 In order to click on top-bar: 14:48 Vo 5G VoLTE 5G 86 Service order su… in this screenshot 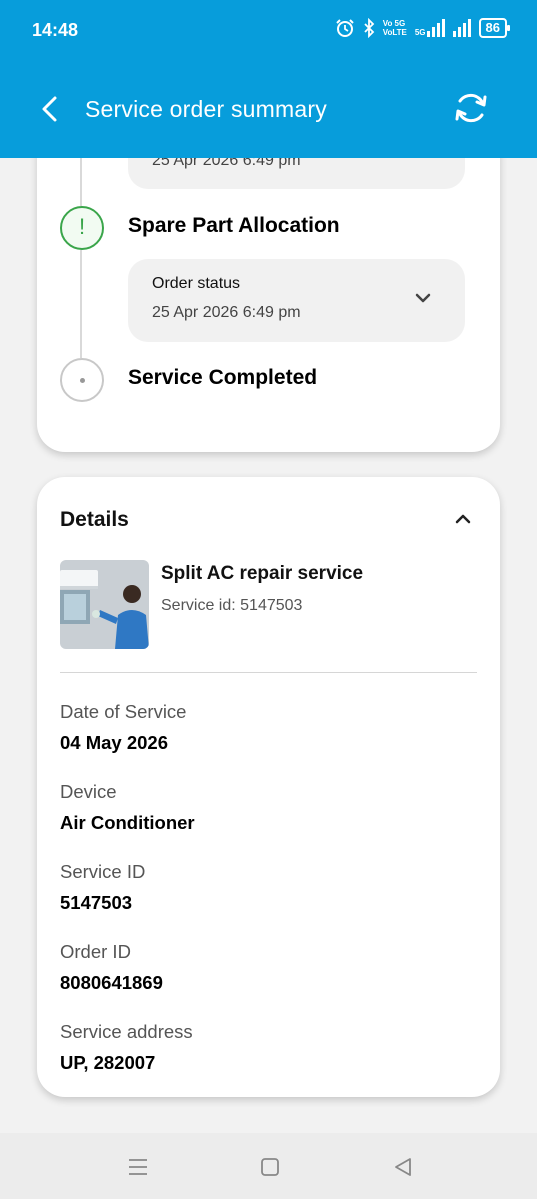, I will do `click(268, 79)`.